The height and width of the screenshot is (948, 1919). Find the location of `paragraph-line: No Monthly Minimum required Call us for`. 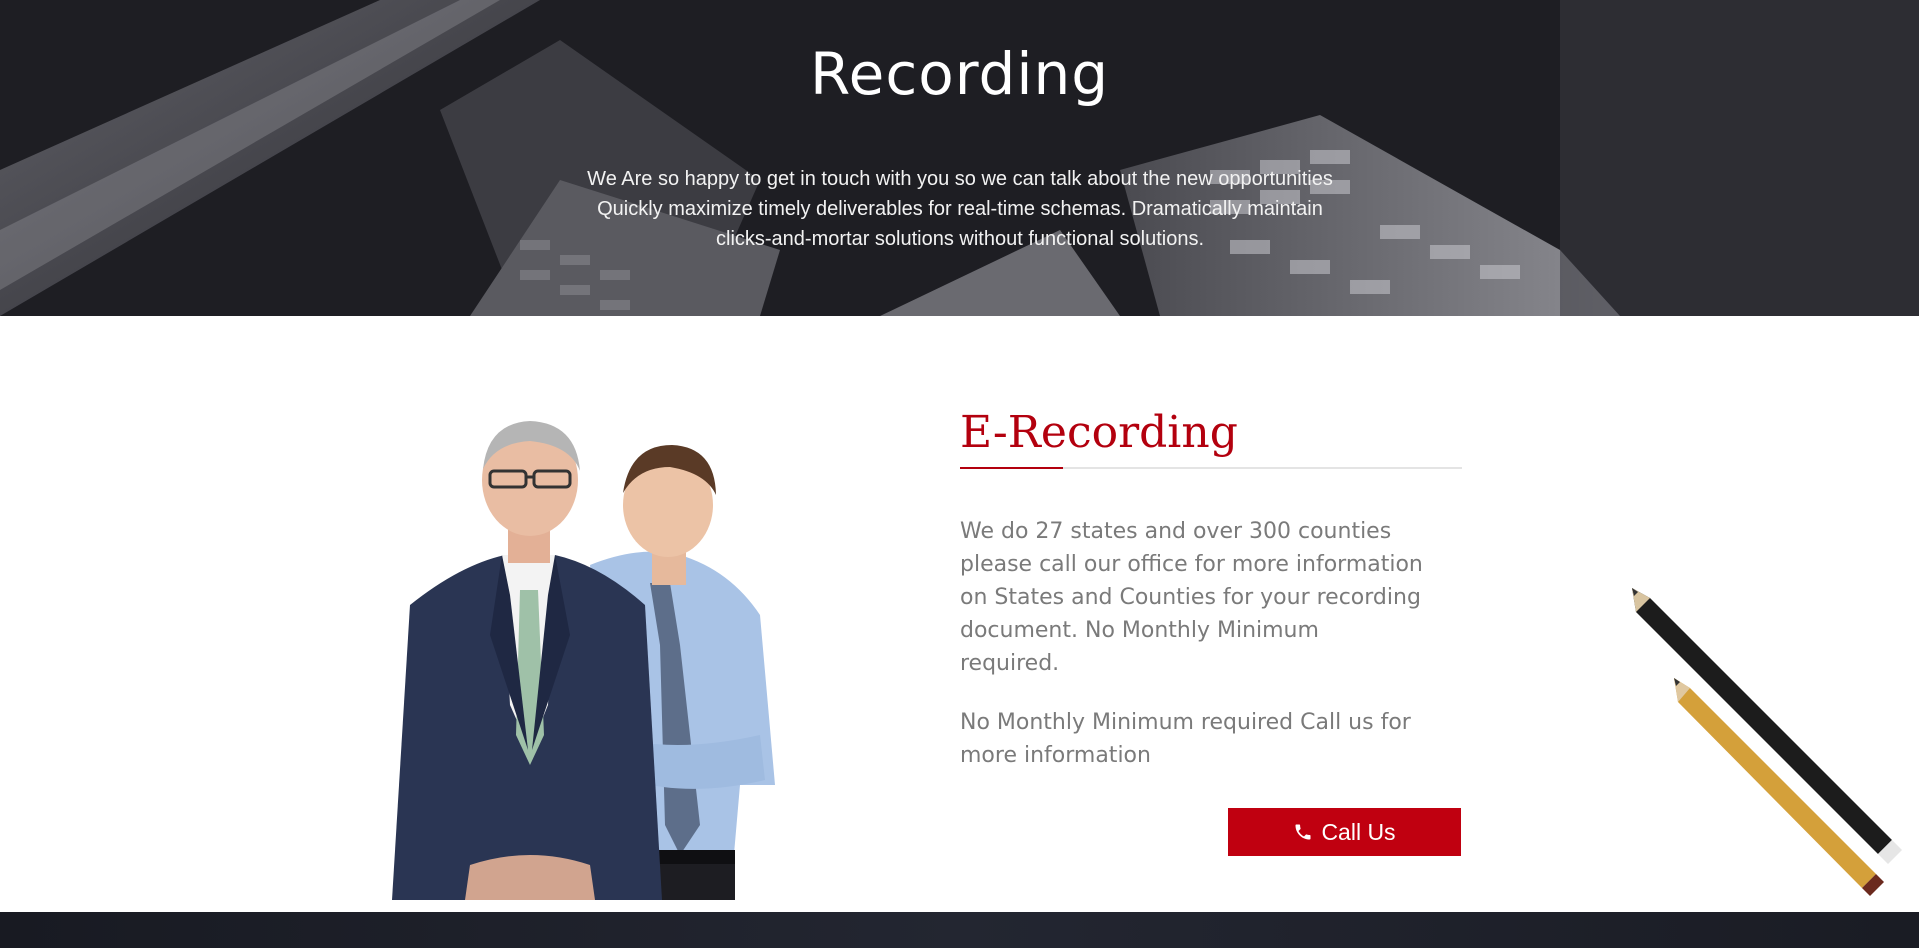

paragraph-line: No Monthly Minimum required Call us for is located at coordinates (1185, 722).